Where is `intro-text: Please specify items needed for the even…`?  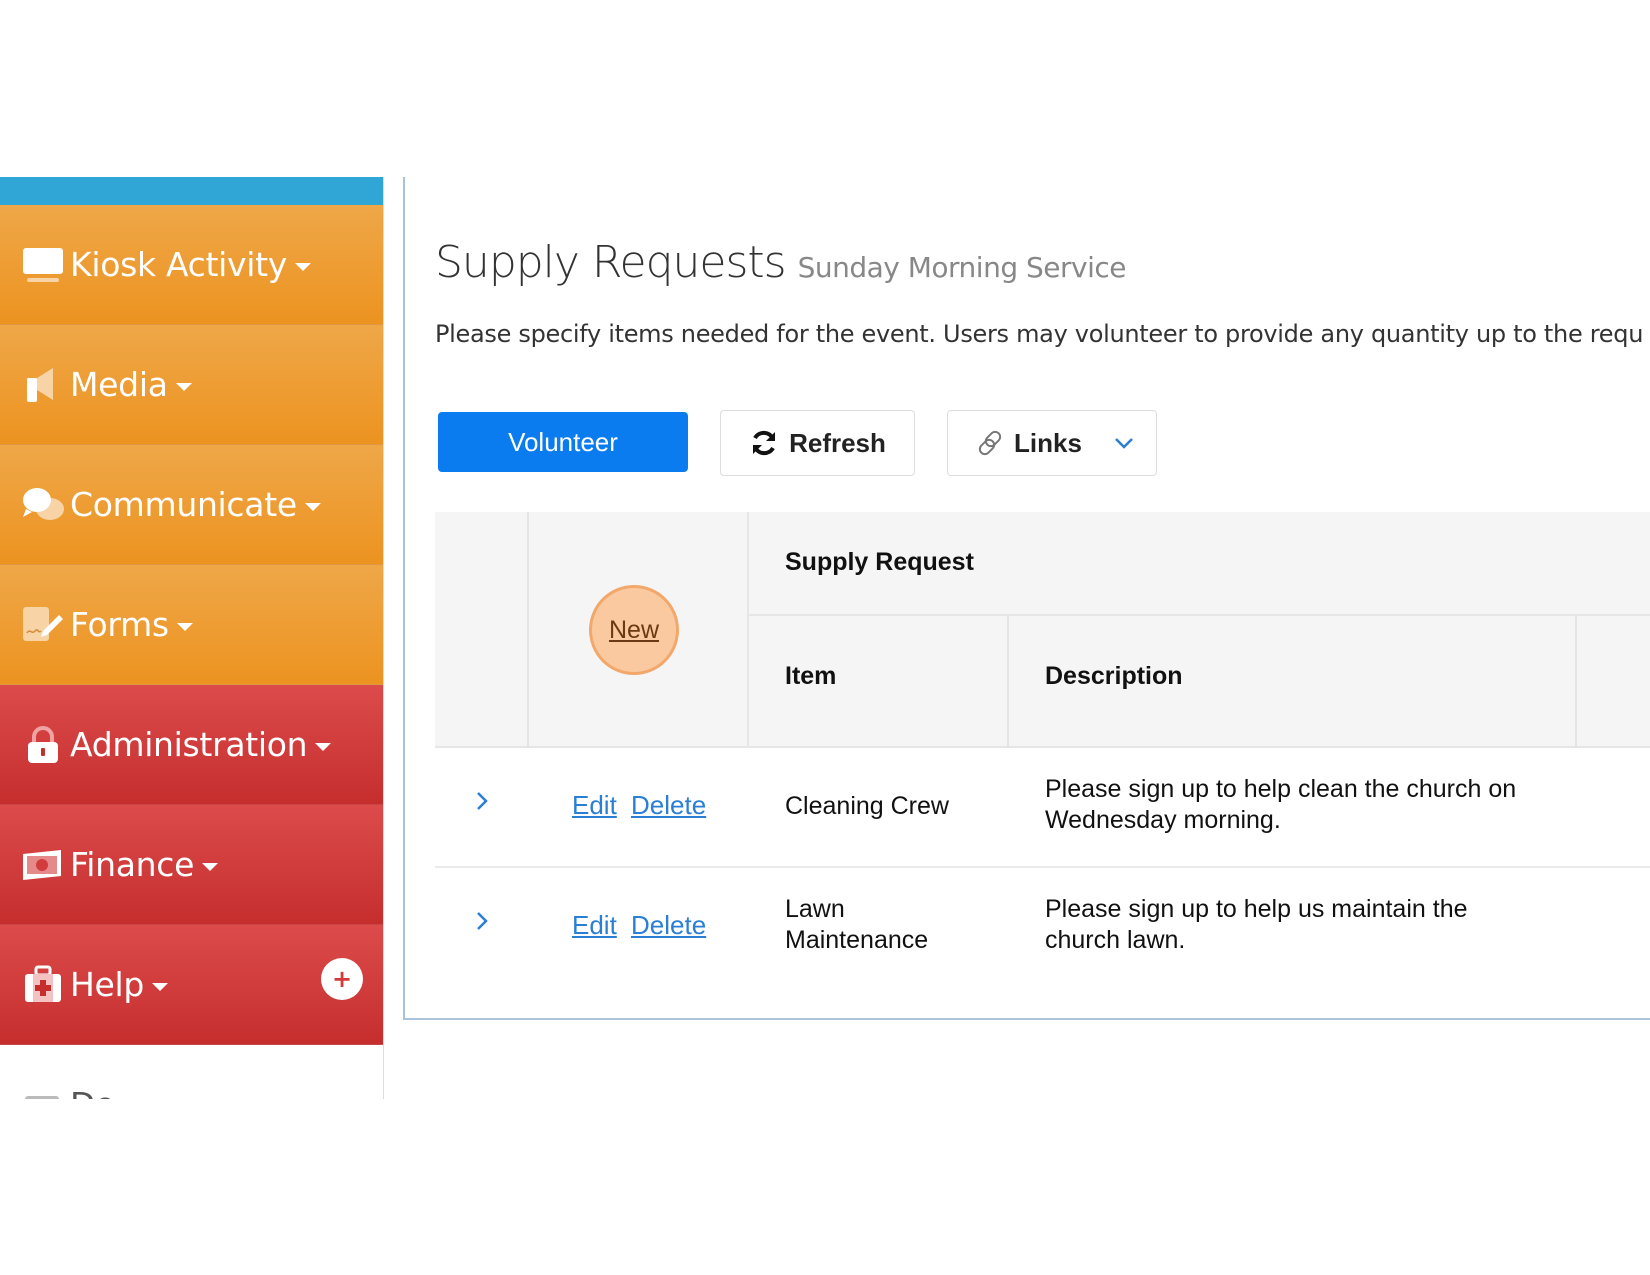
intro-text: Please specify items needed for the even… is located at coordinates (1039, 334).